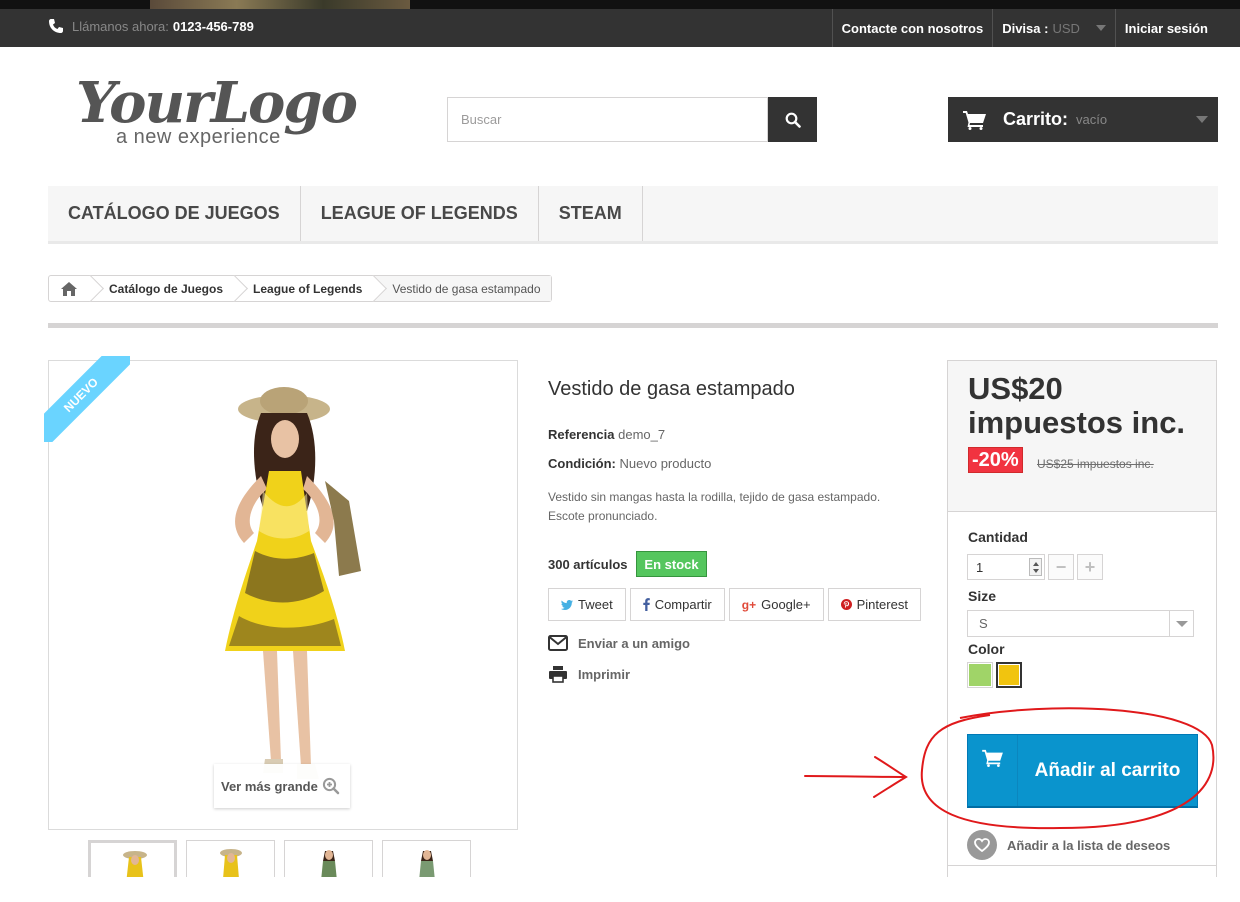 The image size is (1240, 902). I want to click on search-icon, so click(793, 120).